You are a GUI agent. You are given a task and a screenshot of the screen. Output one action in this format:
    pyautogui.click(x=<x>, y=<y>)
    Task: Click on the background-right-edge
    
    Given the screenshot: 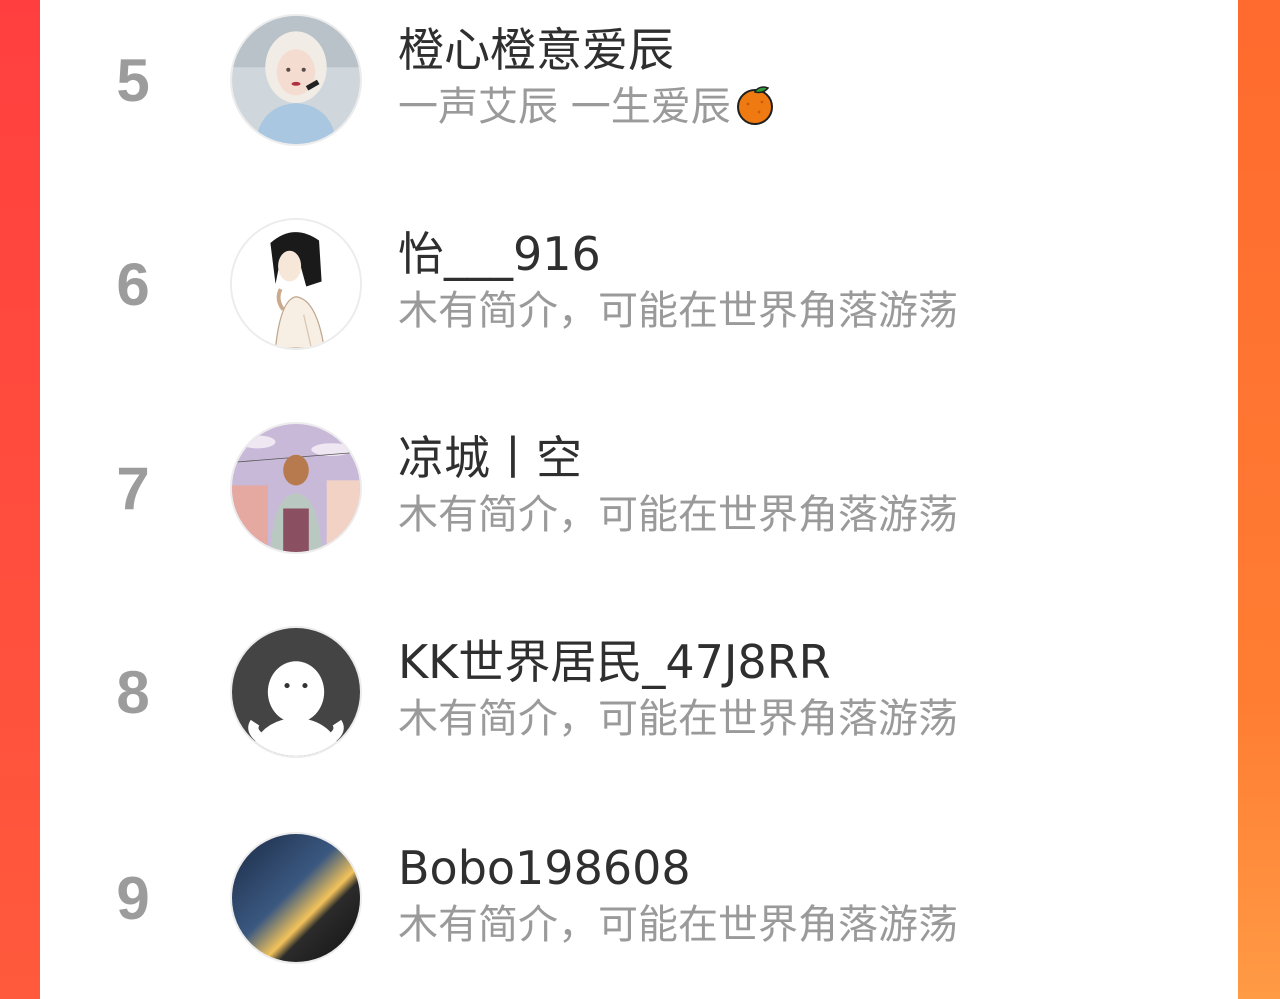 What is the action you would take?
    pyautogui.click(x=1259, y=499)
    